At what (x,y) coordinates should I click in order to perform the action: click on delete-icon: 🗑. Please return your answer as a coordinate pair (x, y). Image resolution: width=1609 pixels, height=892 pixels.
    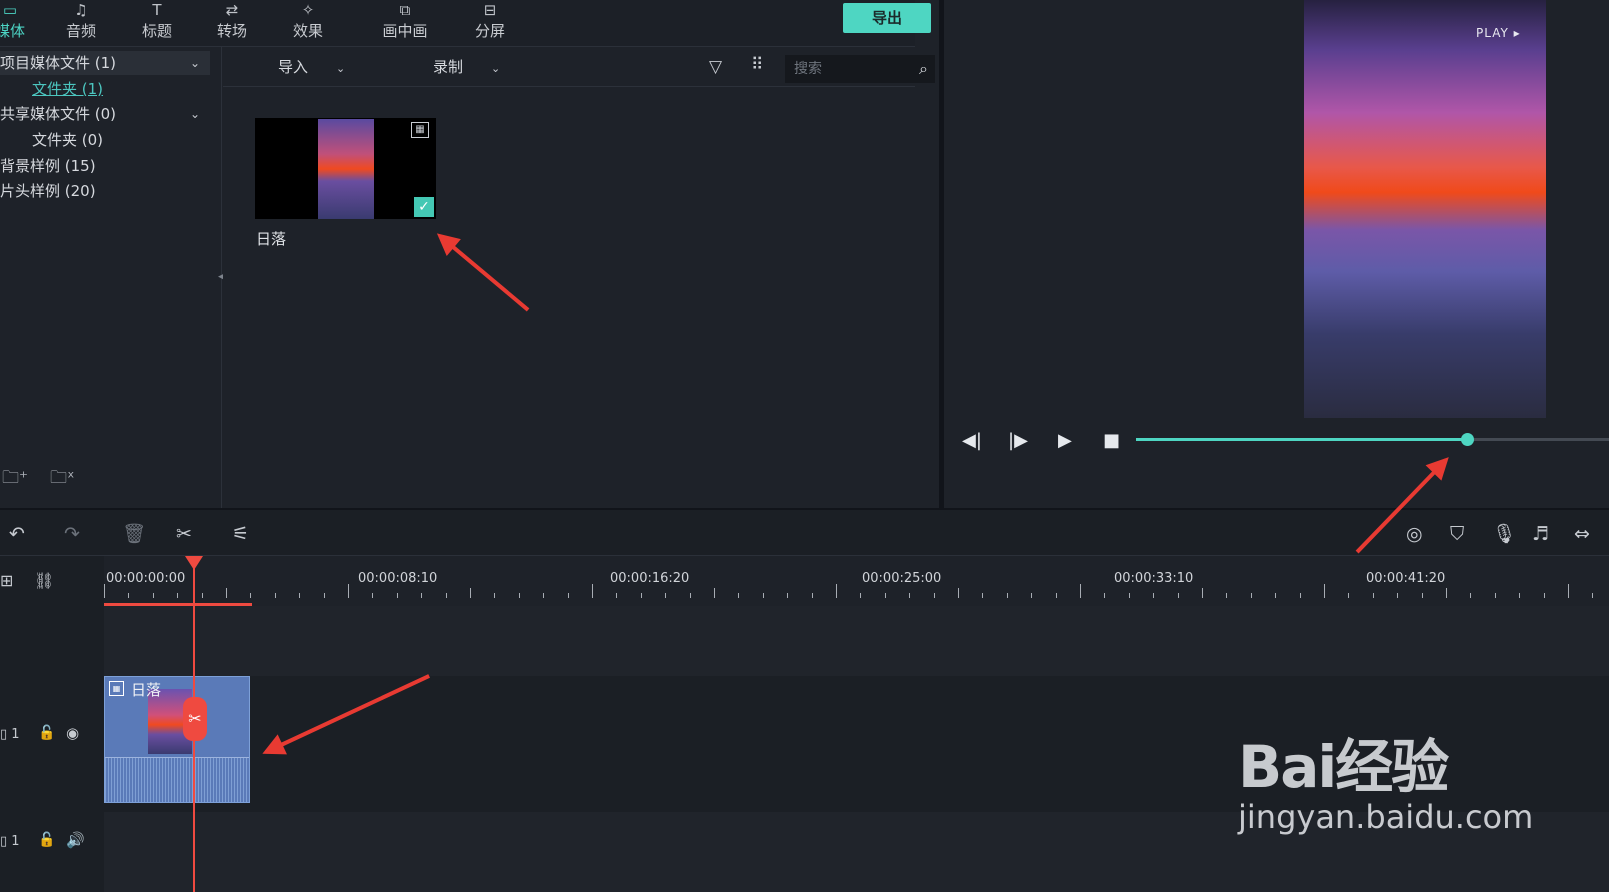
    Looking at the image, I should click on (134, 534).